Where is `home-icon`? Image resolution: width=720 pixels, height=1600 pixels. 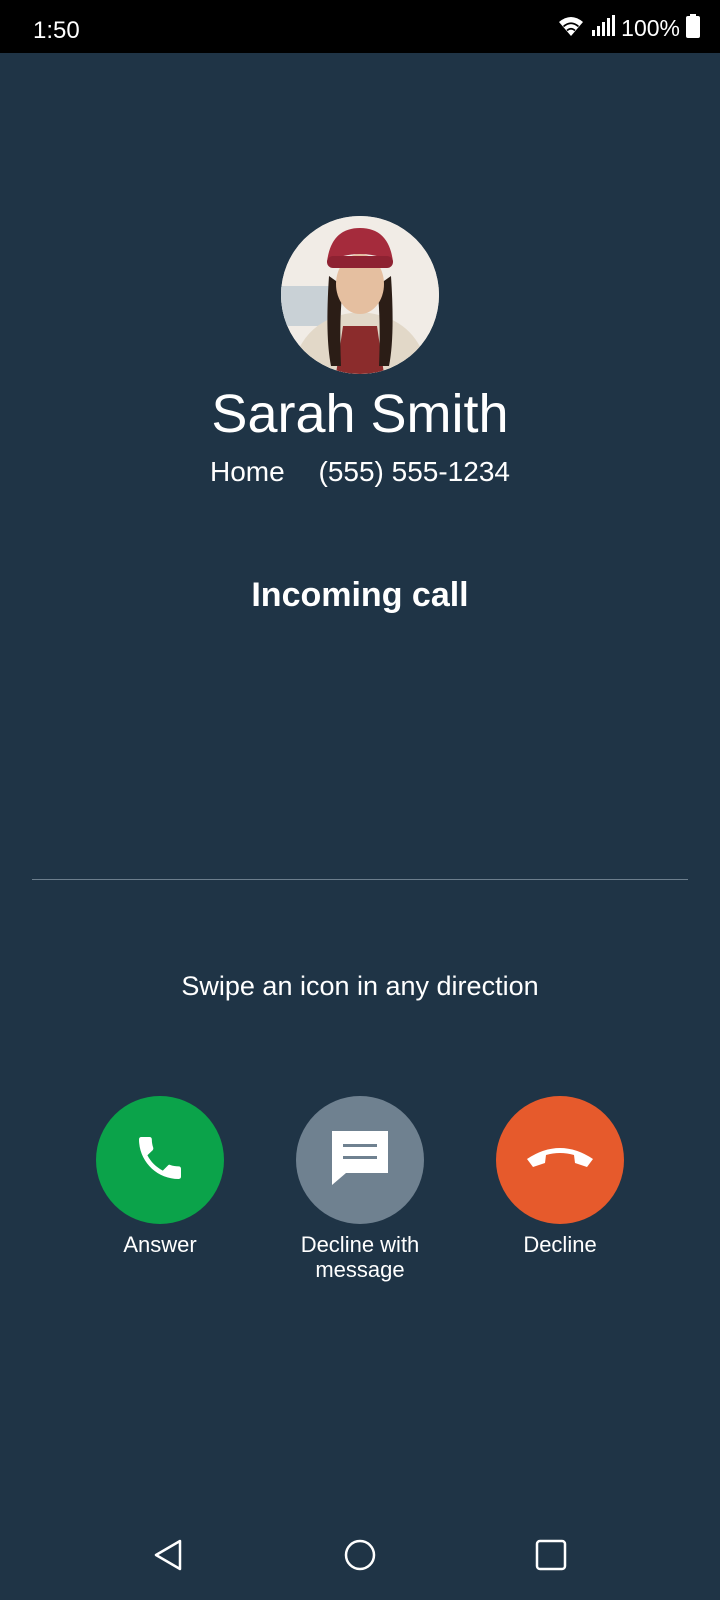 home-icon is located at coordinates (360, 1557).